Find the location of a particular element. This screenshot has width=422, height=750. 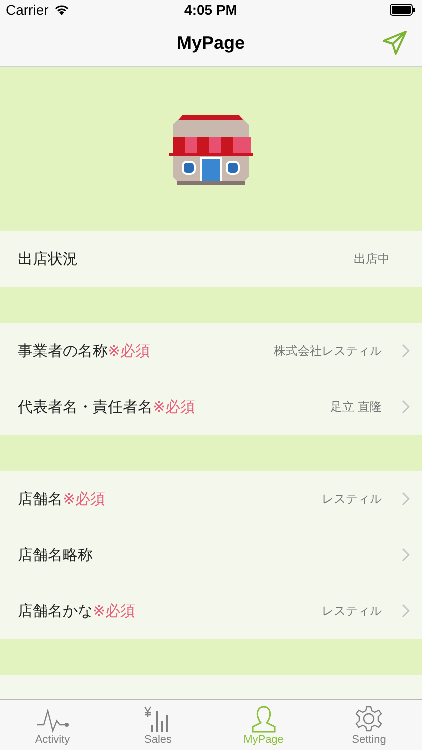

settings-row: 事業者の名称※必須 株式会社レスティル is located at coordinates (211, 351).